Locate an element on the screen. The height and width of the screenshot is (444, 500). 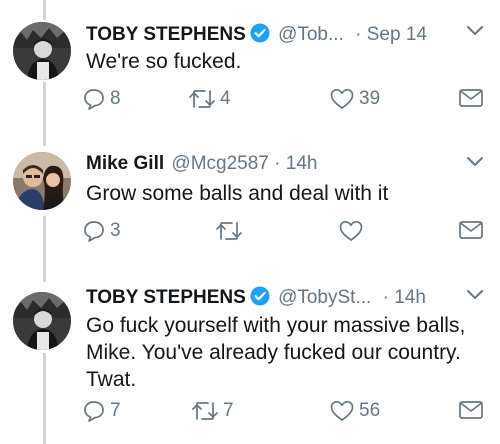
like-button is located at coordinates (353, 231).